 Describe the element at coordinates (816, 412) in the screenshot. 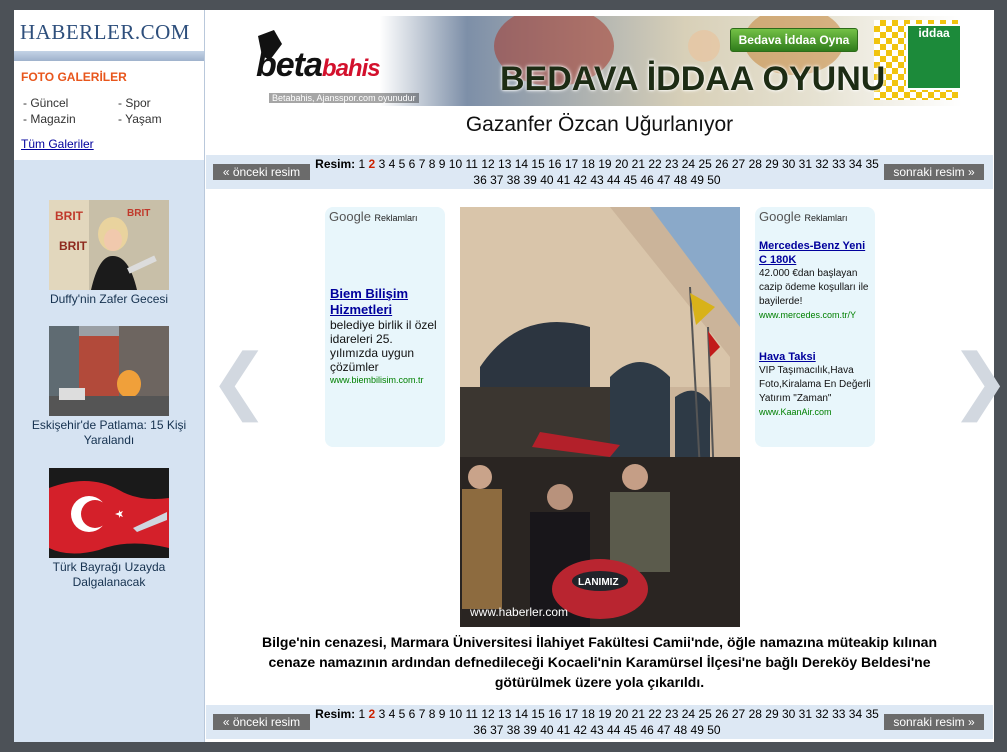

I see `ad-url: www.KaanAir.com` at that location.